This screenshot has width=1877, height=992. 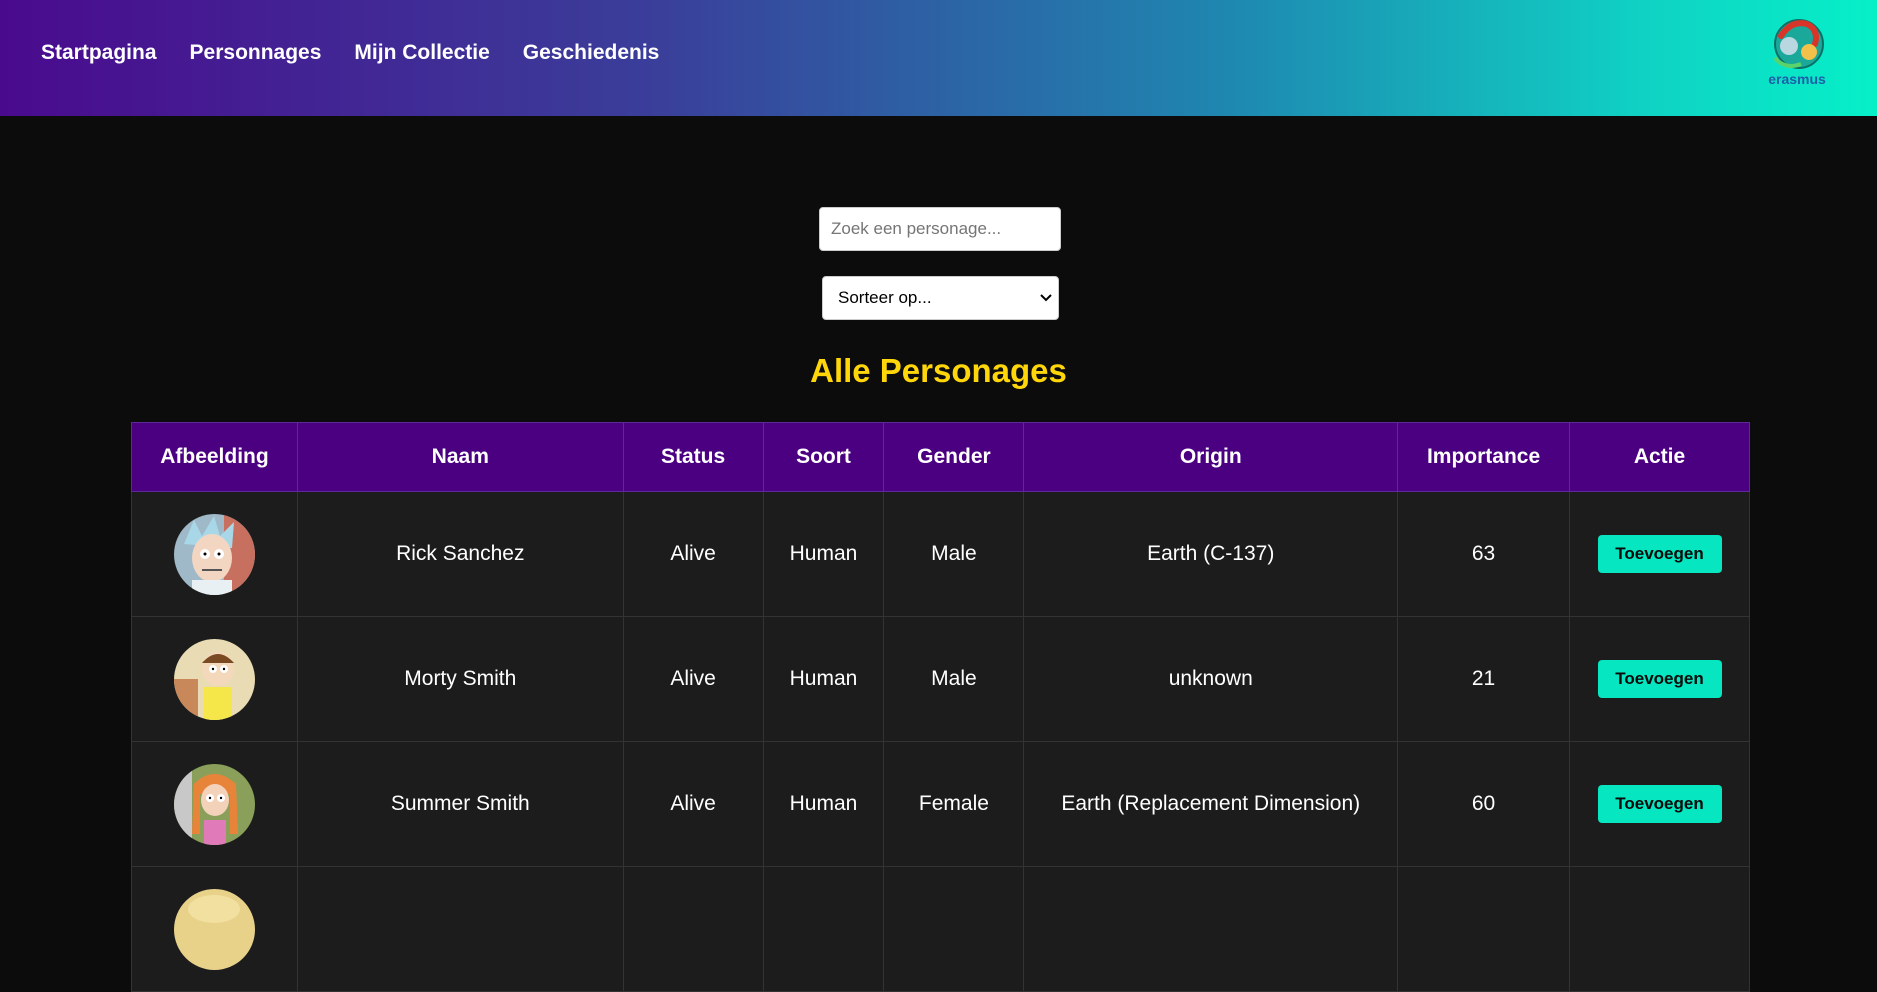 What do you see at coordinates (954, 929) in the screenshot?
I see `gender-cell` at bounding box center [954, 929].